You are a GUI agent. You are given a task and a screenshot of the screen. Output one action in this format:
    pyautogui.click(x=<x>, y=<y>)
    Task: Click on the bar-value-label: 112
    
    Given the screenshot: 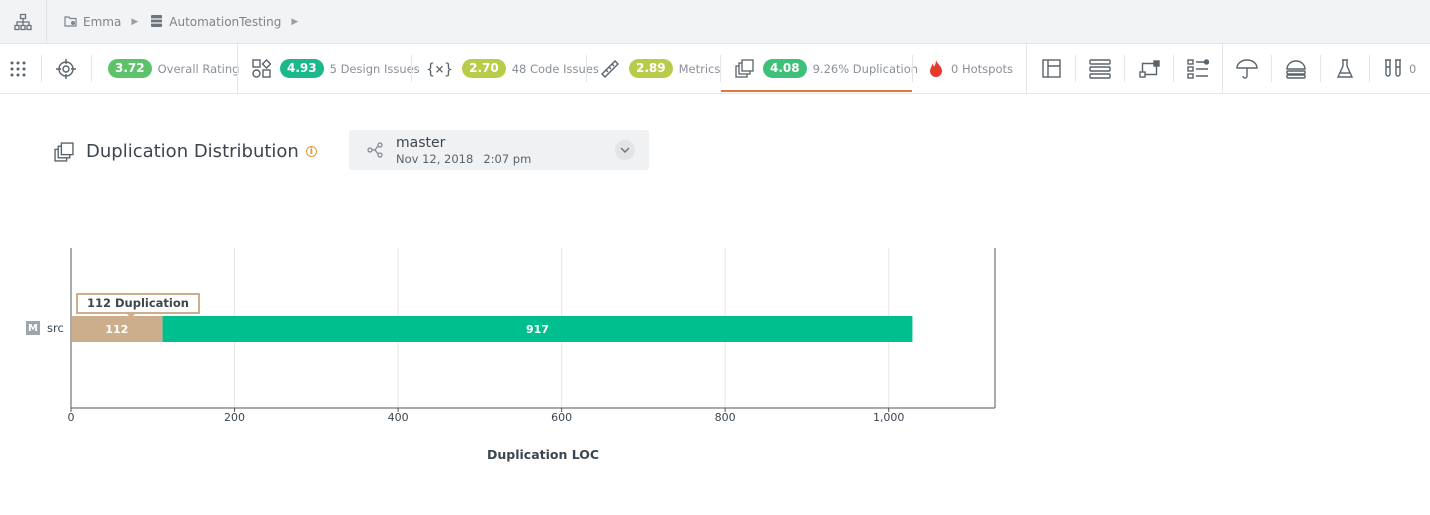 What is the action you would take?
    pyautogui.click(x=116, y=329)
    